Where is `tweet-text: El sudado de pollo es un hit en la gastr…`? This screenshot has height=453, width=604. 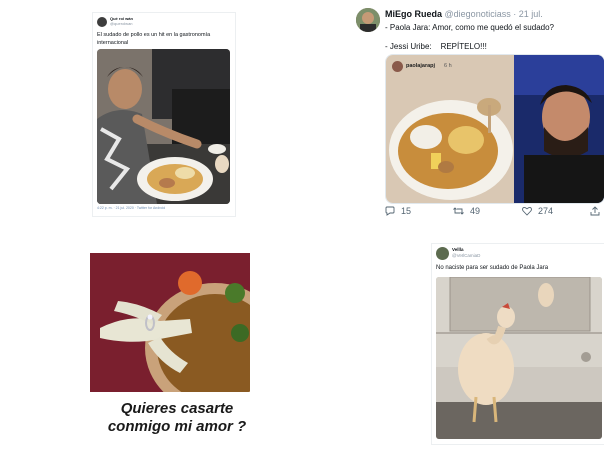 tweet-text: El sudado de pollo es un hit en la gastr… is located at coordinates (154, 39).